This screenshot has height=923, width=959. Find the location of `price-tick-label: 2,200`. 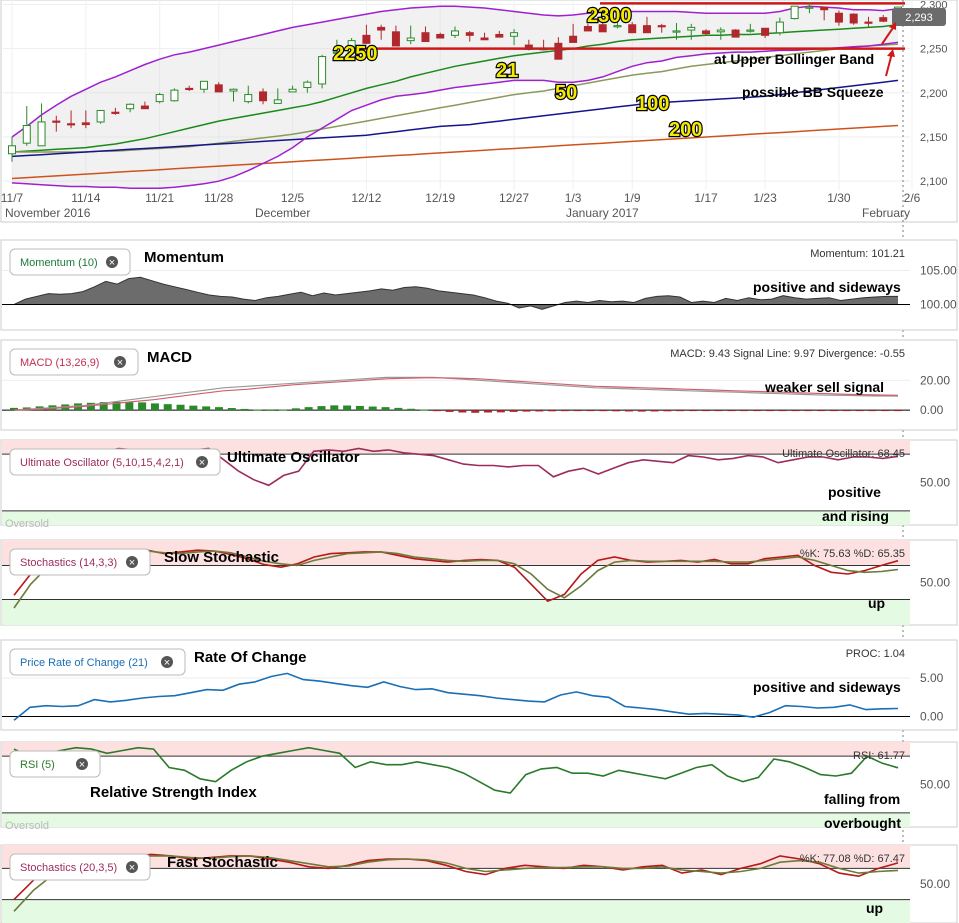

price-tick-label: 2,200 is located at coordinates (934, 94).